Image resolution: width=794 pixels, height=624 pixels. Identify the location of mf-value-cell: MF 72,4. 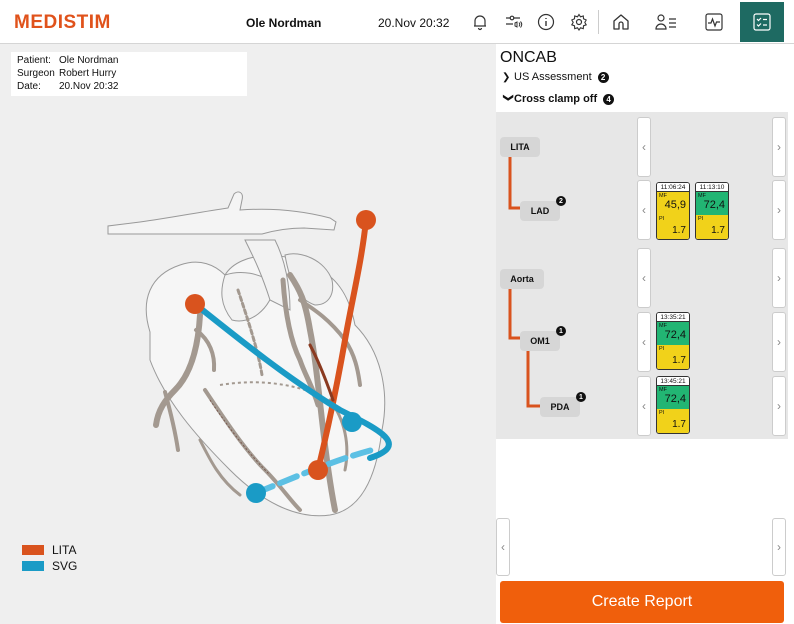
(712, 203).